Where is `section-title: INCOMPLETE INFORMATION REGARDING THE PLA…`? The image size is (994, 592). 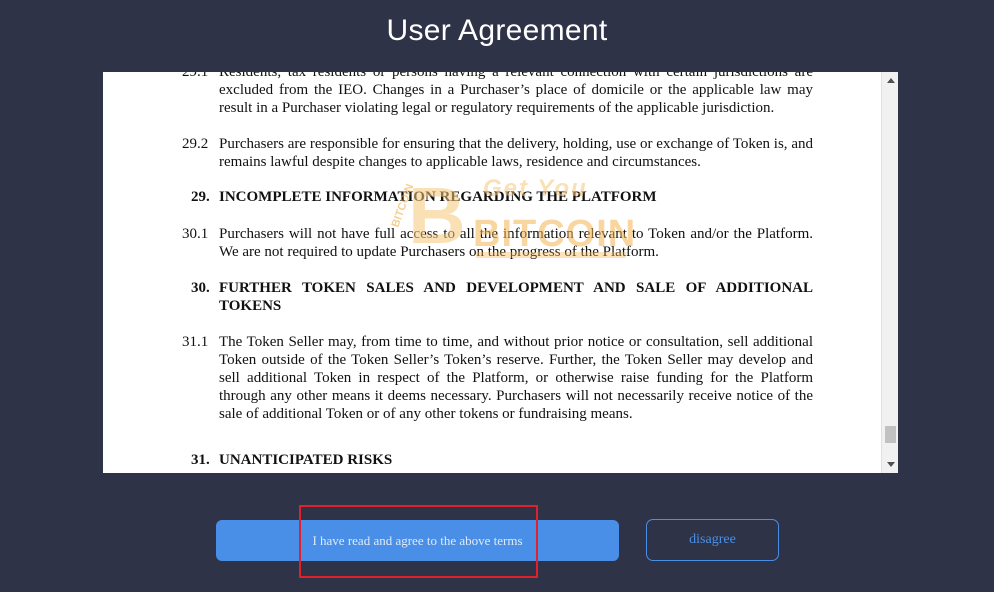
section-title: INCOMPLETE INFORMATION REGARDING THE PLA… is located at coordinates (438, 197).